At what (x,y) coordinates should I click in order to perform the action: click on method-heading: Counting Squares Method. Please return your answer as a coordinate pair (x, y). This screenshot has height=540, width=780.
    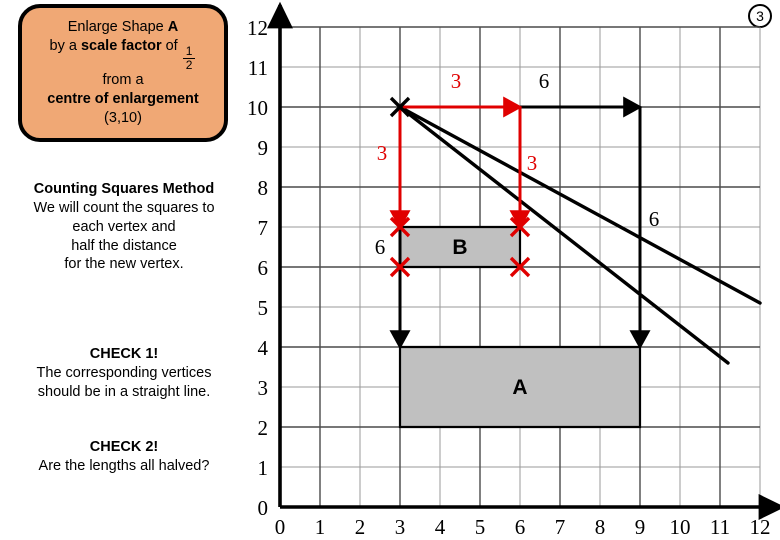
    Looking at the image, I should click on (124, 189).